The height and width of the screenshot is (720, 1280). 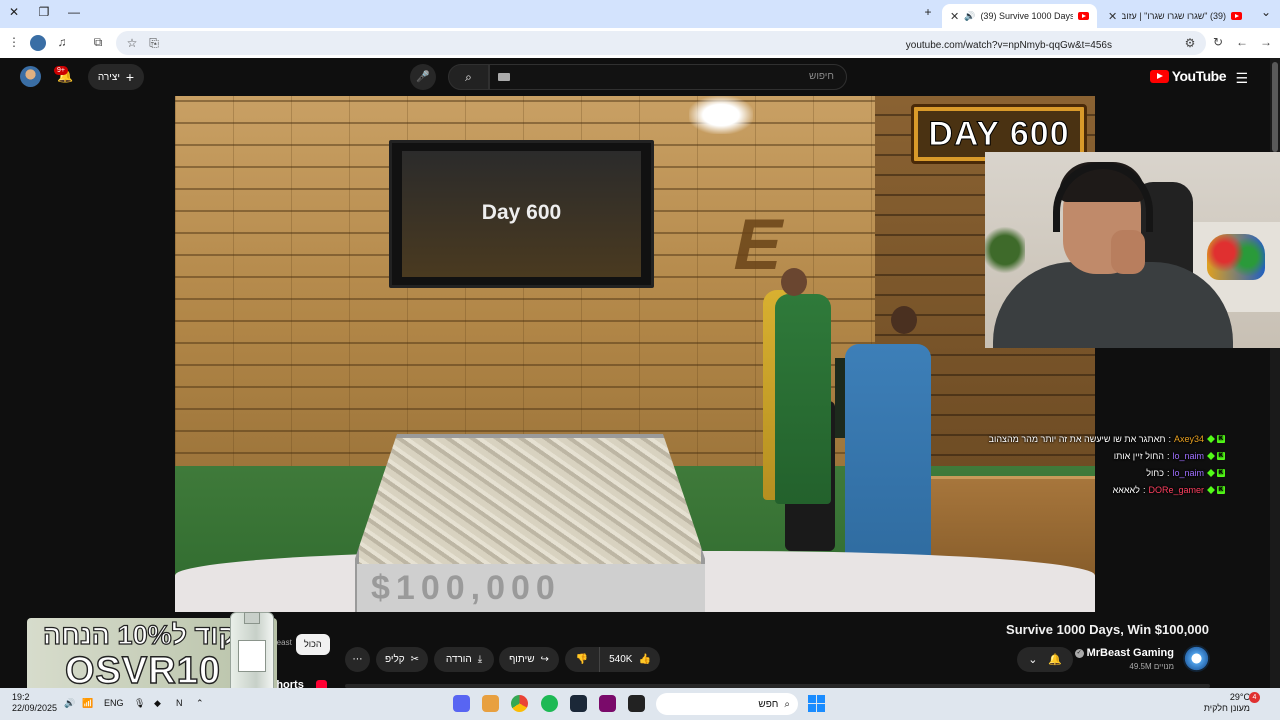 I want to click on network-icon: 📶, so click(x=87, y=703).